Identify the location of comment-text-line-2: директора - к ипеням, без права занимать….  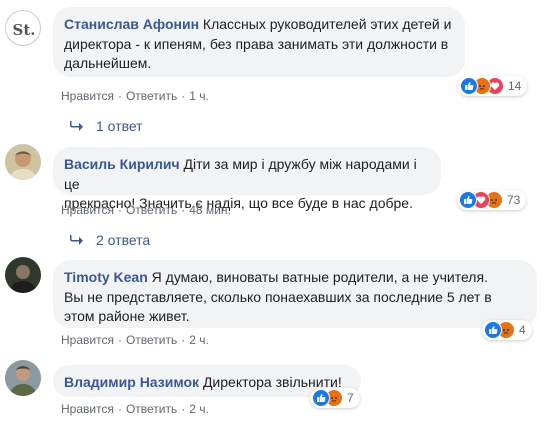
(256, 43).